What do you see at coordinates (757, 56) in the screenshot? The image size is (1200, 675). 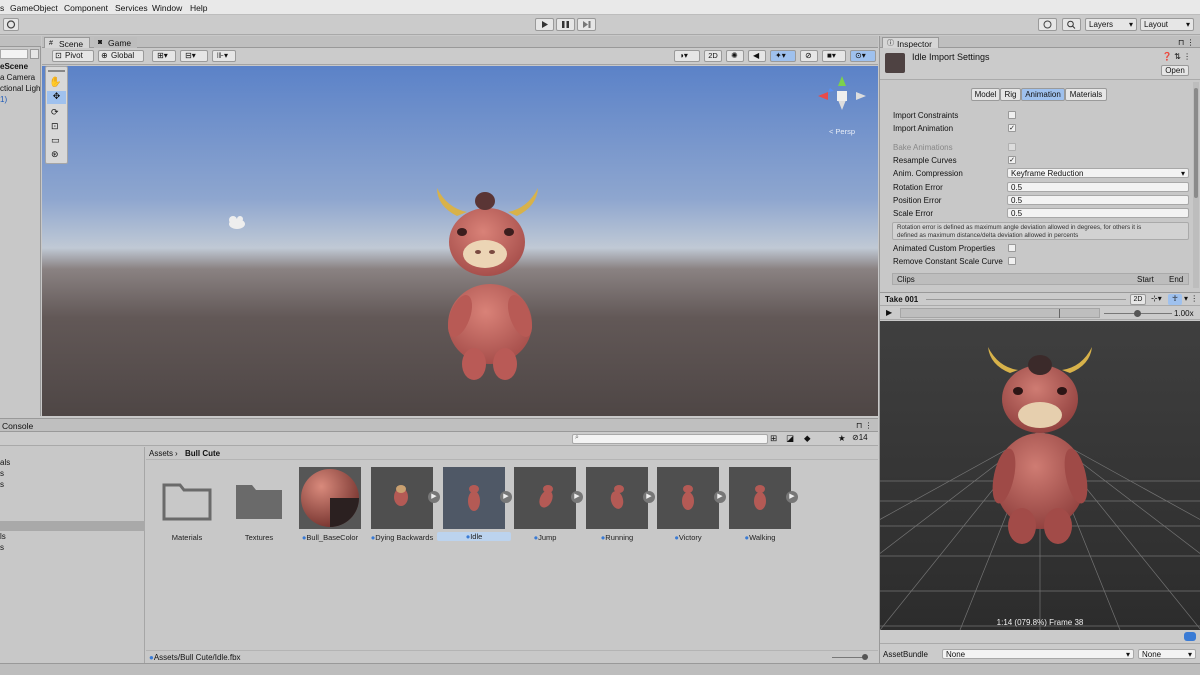 I see `audio-toggle: ◀` at bounding box center [757, 56].